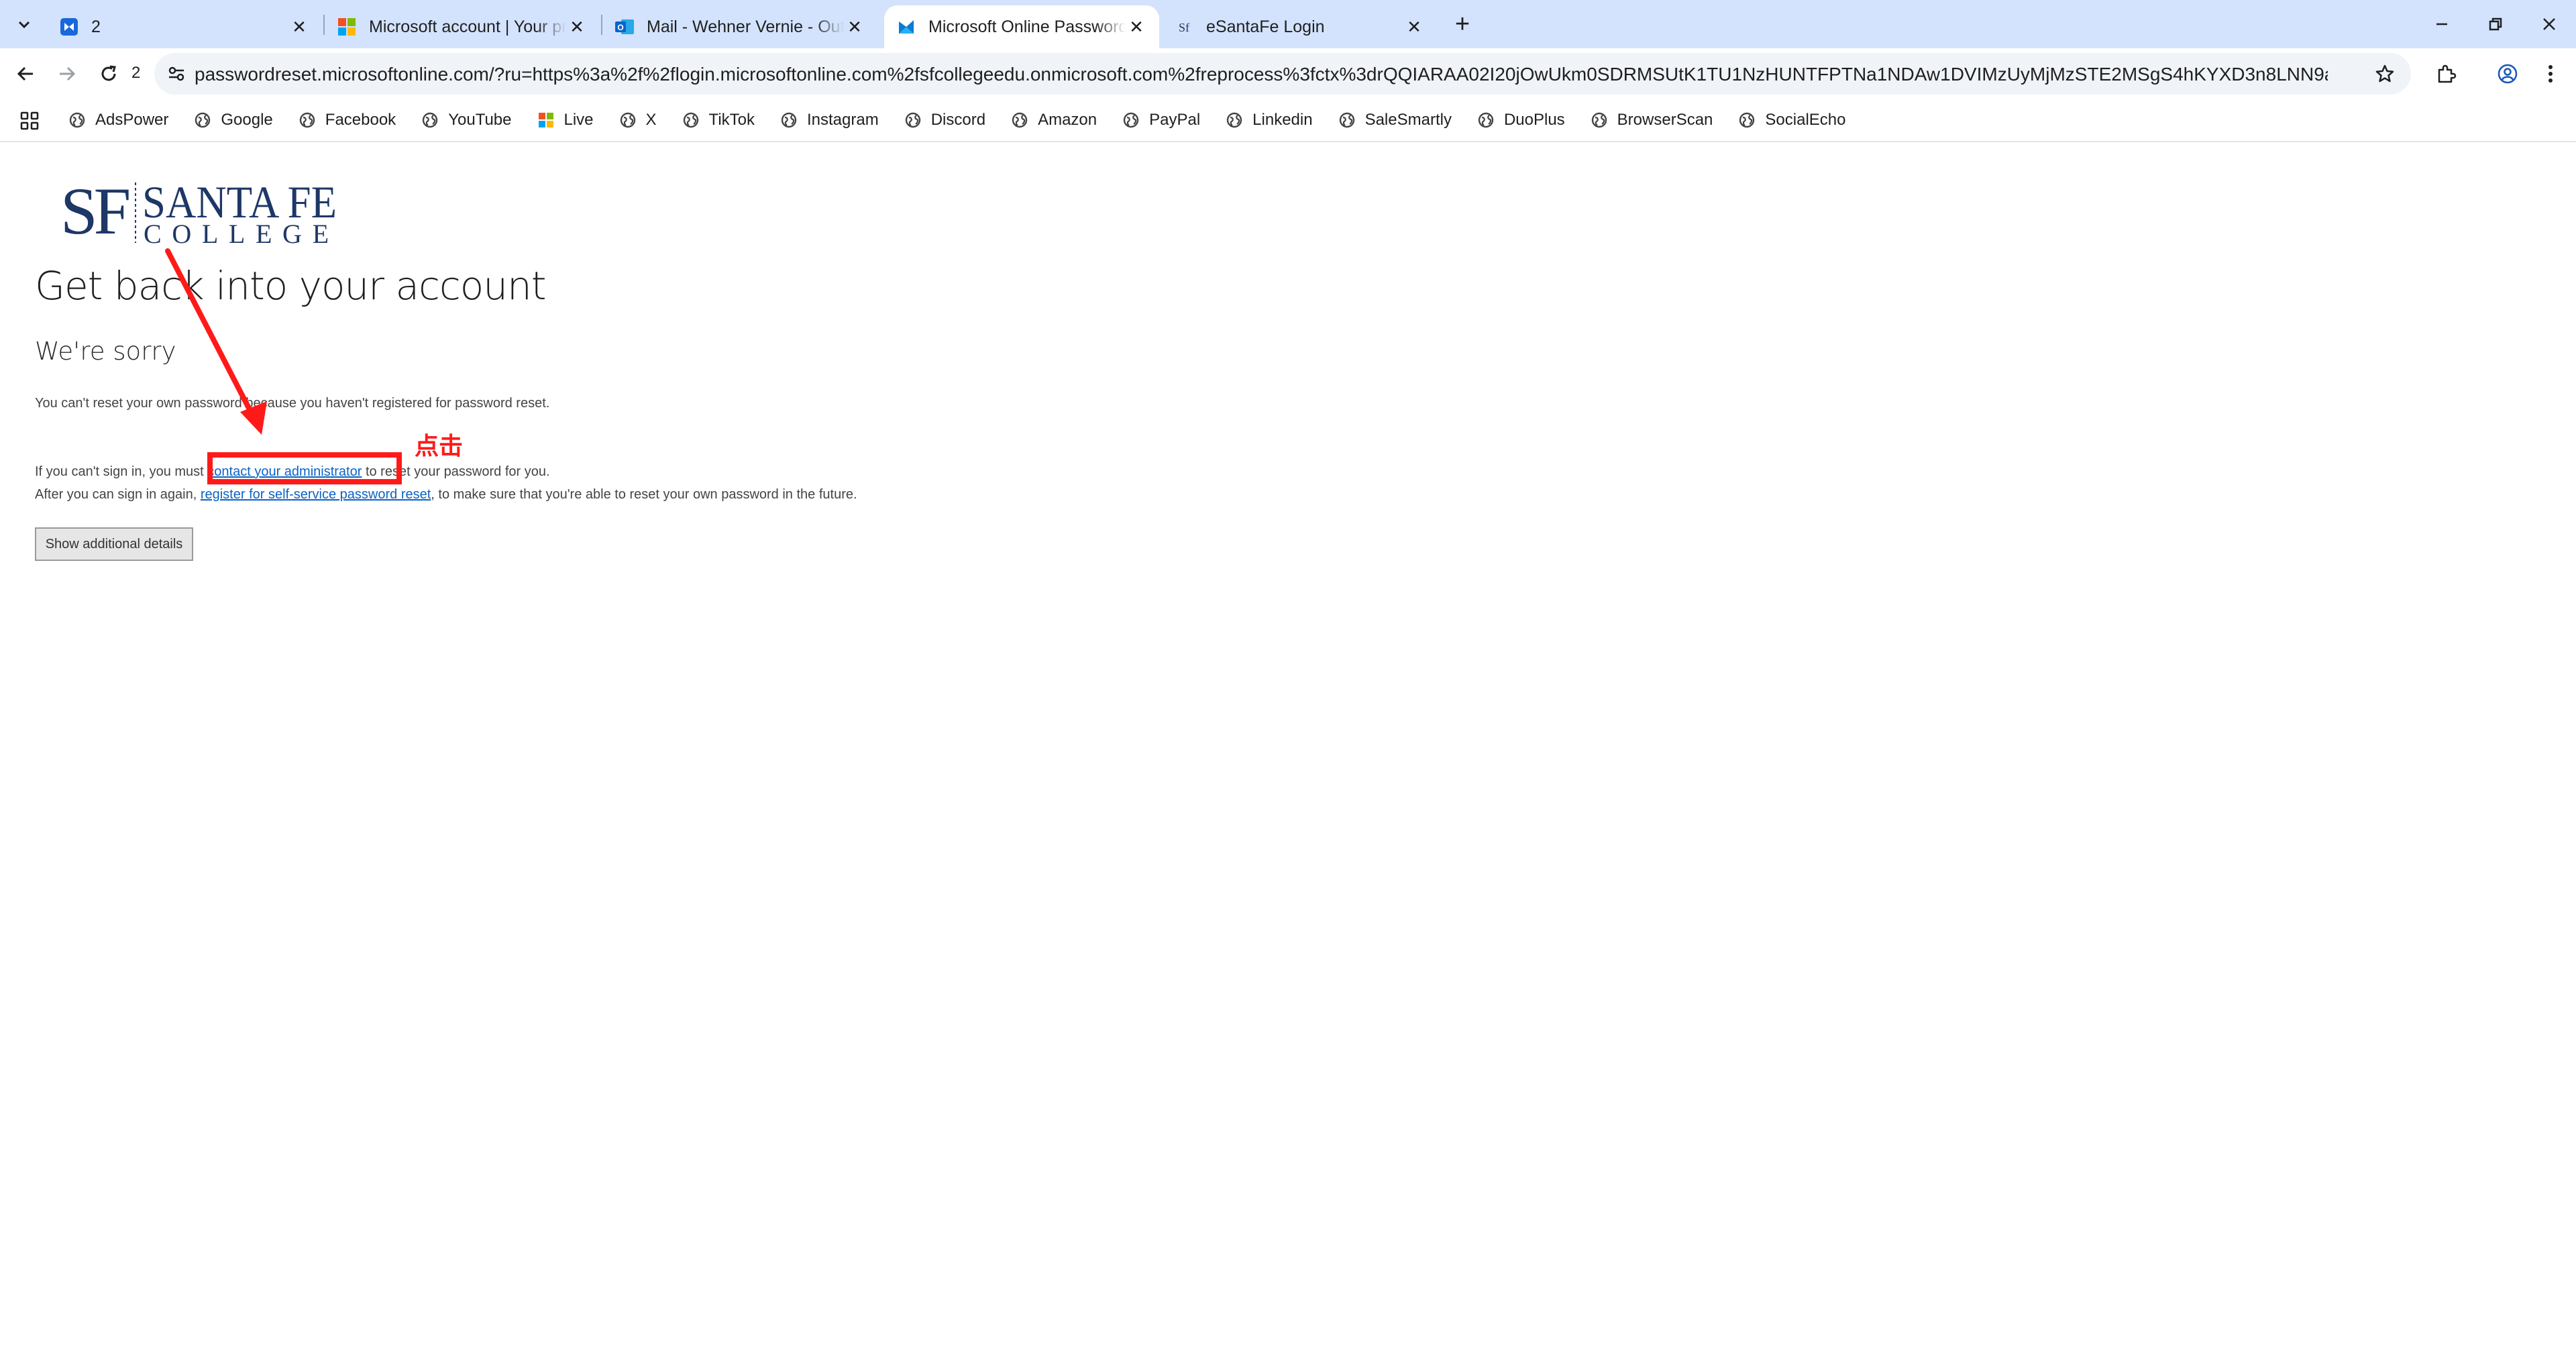 The image size is (2576, 1360). I want to click on bookmark-item: DuoPlus, so click(1521, 120).